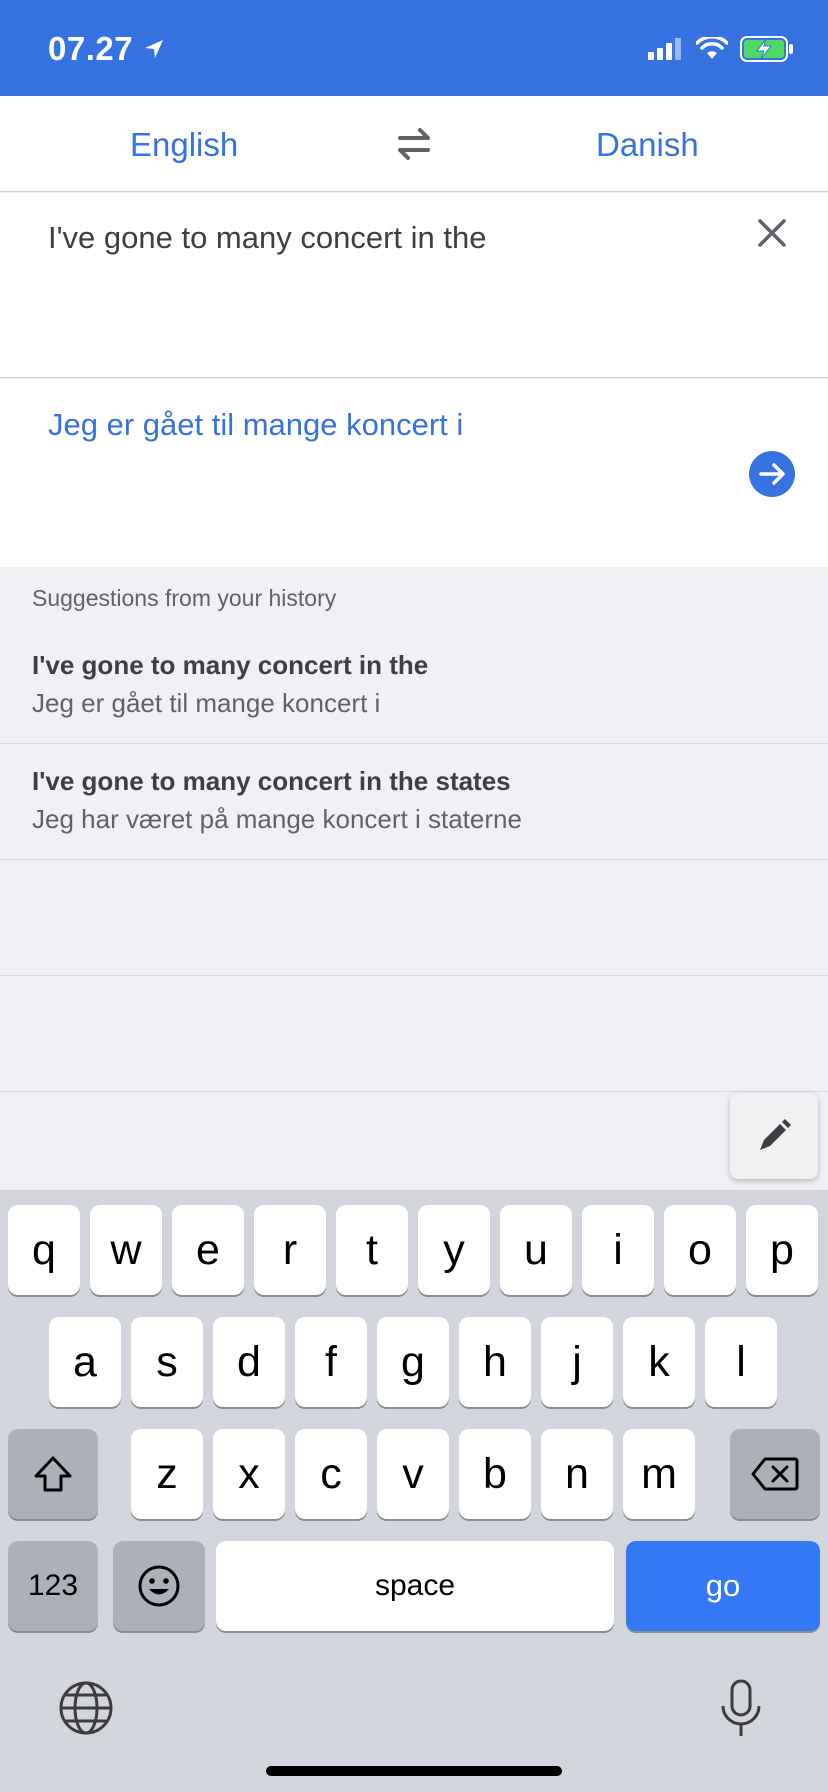  I want to click on key-y: y, so click(454, 1250).